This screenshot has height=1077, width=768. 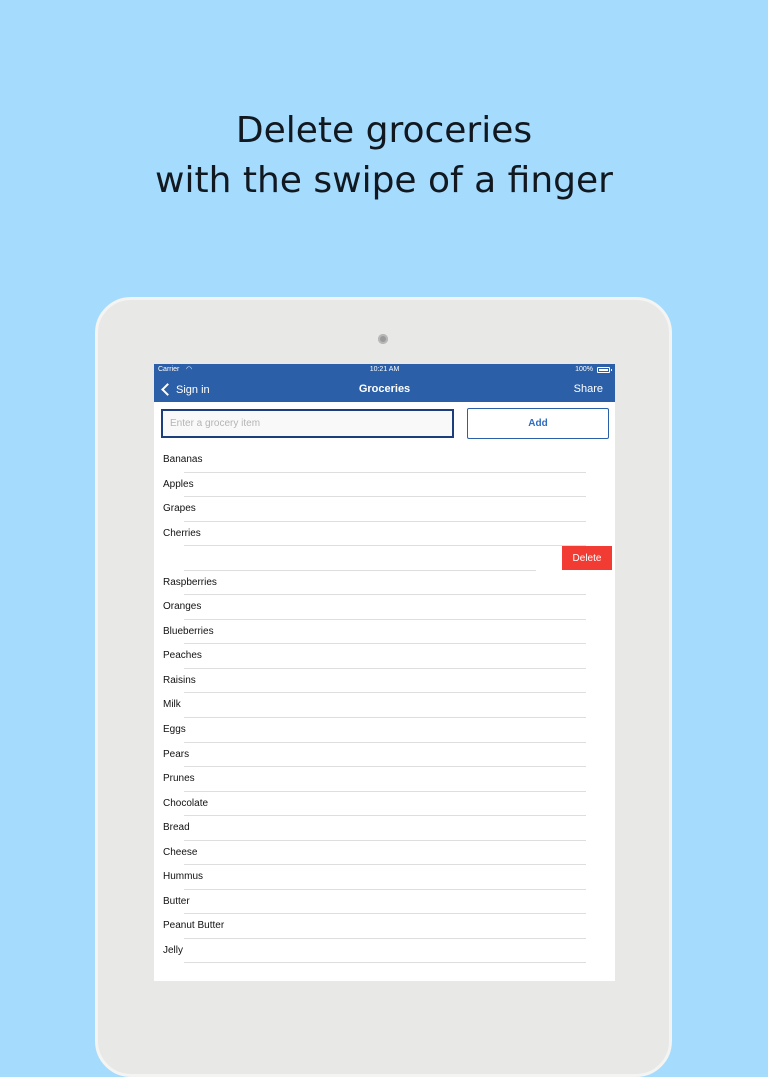 What do you see at coordinates (176, 754) in the screenshot?
I see `list-item-label: Pears` at bounding box center [176, 754].